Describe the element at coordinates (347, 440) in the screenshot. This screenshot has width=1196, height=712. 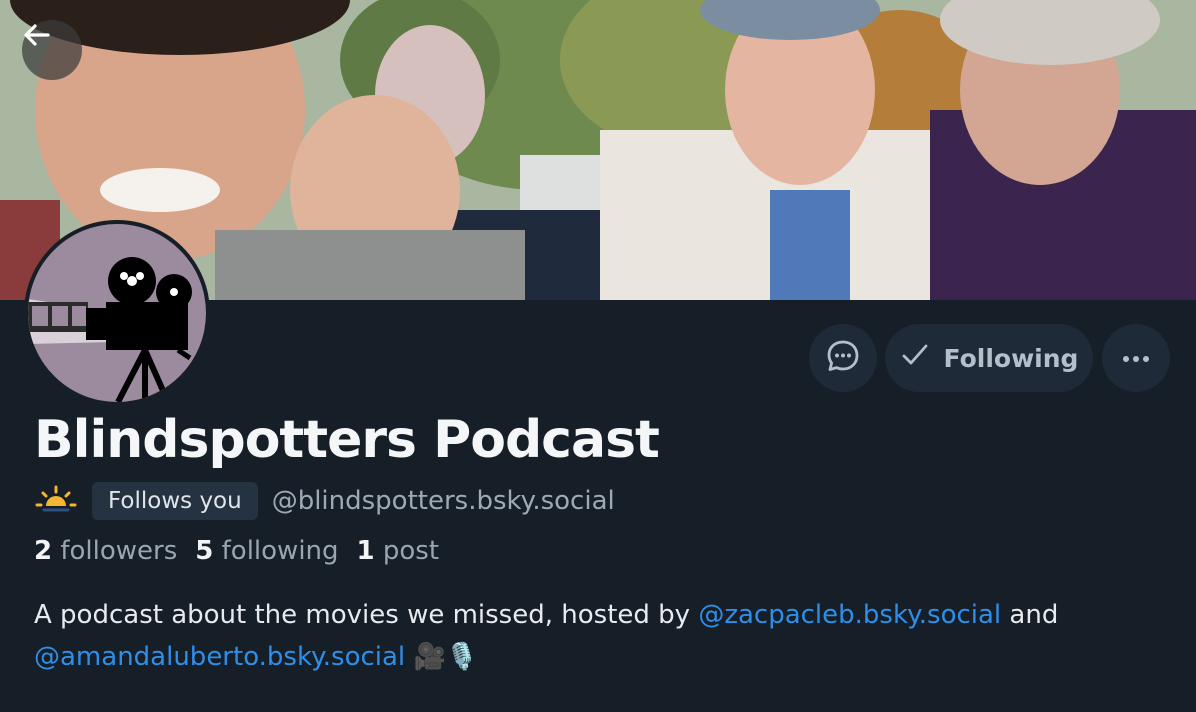
I see `display-name: Blindspotters Podcast` at that location.